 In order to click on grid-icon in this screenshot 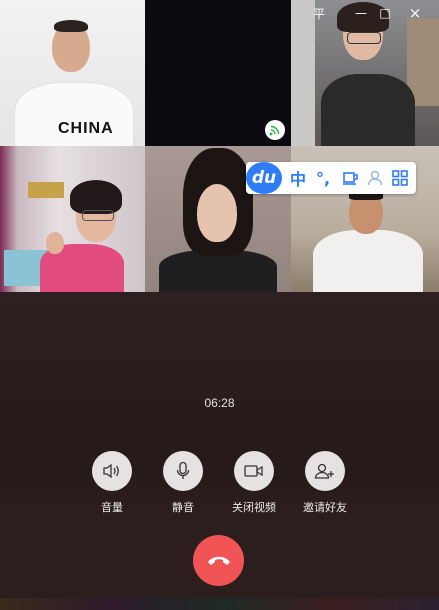, I will do `click(400, 178)`.